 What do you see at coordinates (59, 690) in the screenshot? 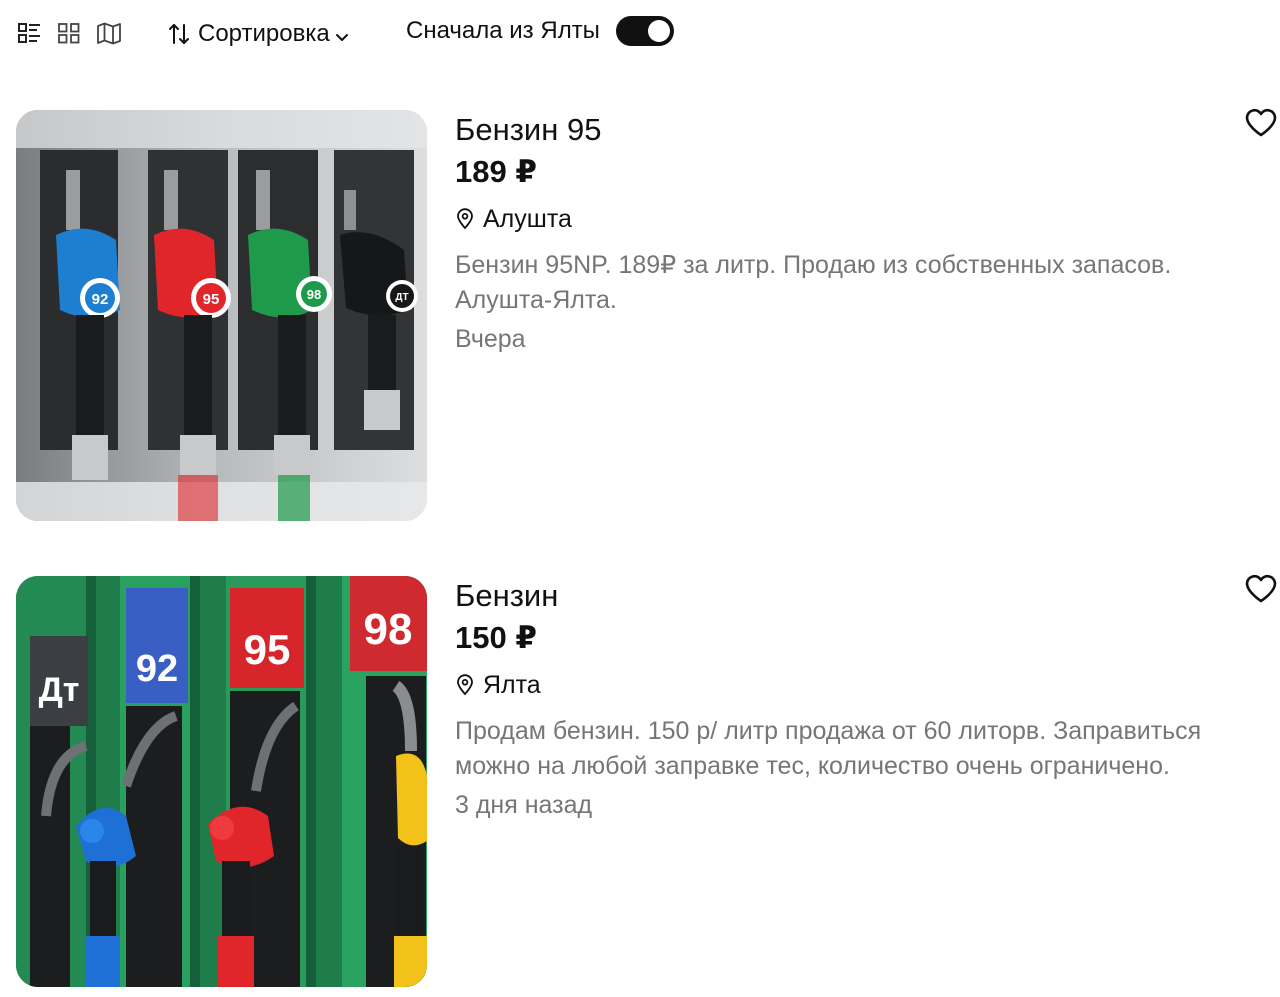
I see `photo-label: Дт` at bounding box center [59, 690].